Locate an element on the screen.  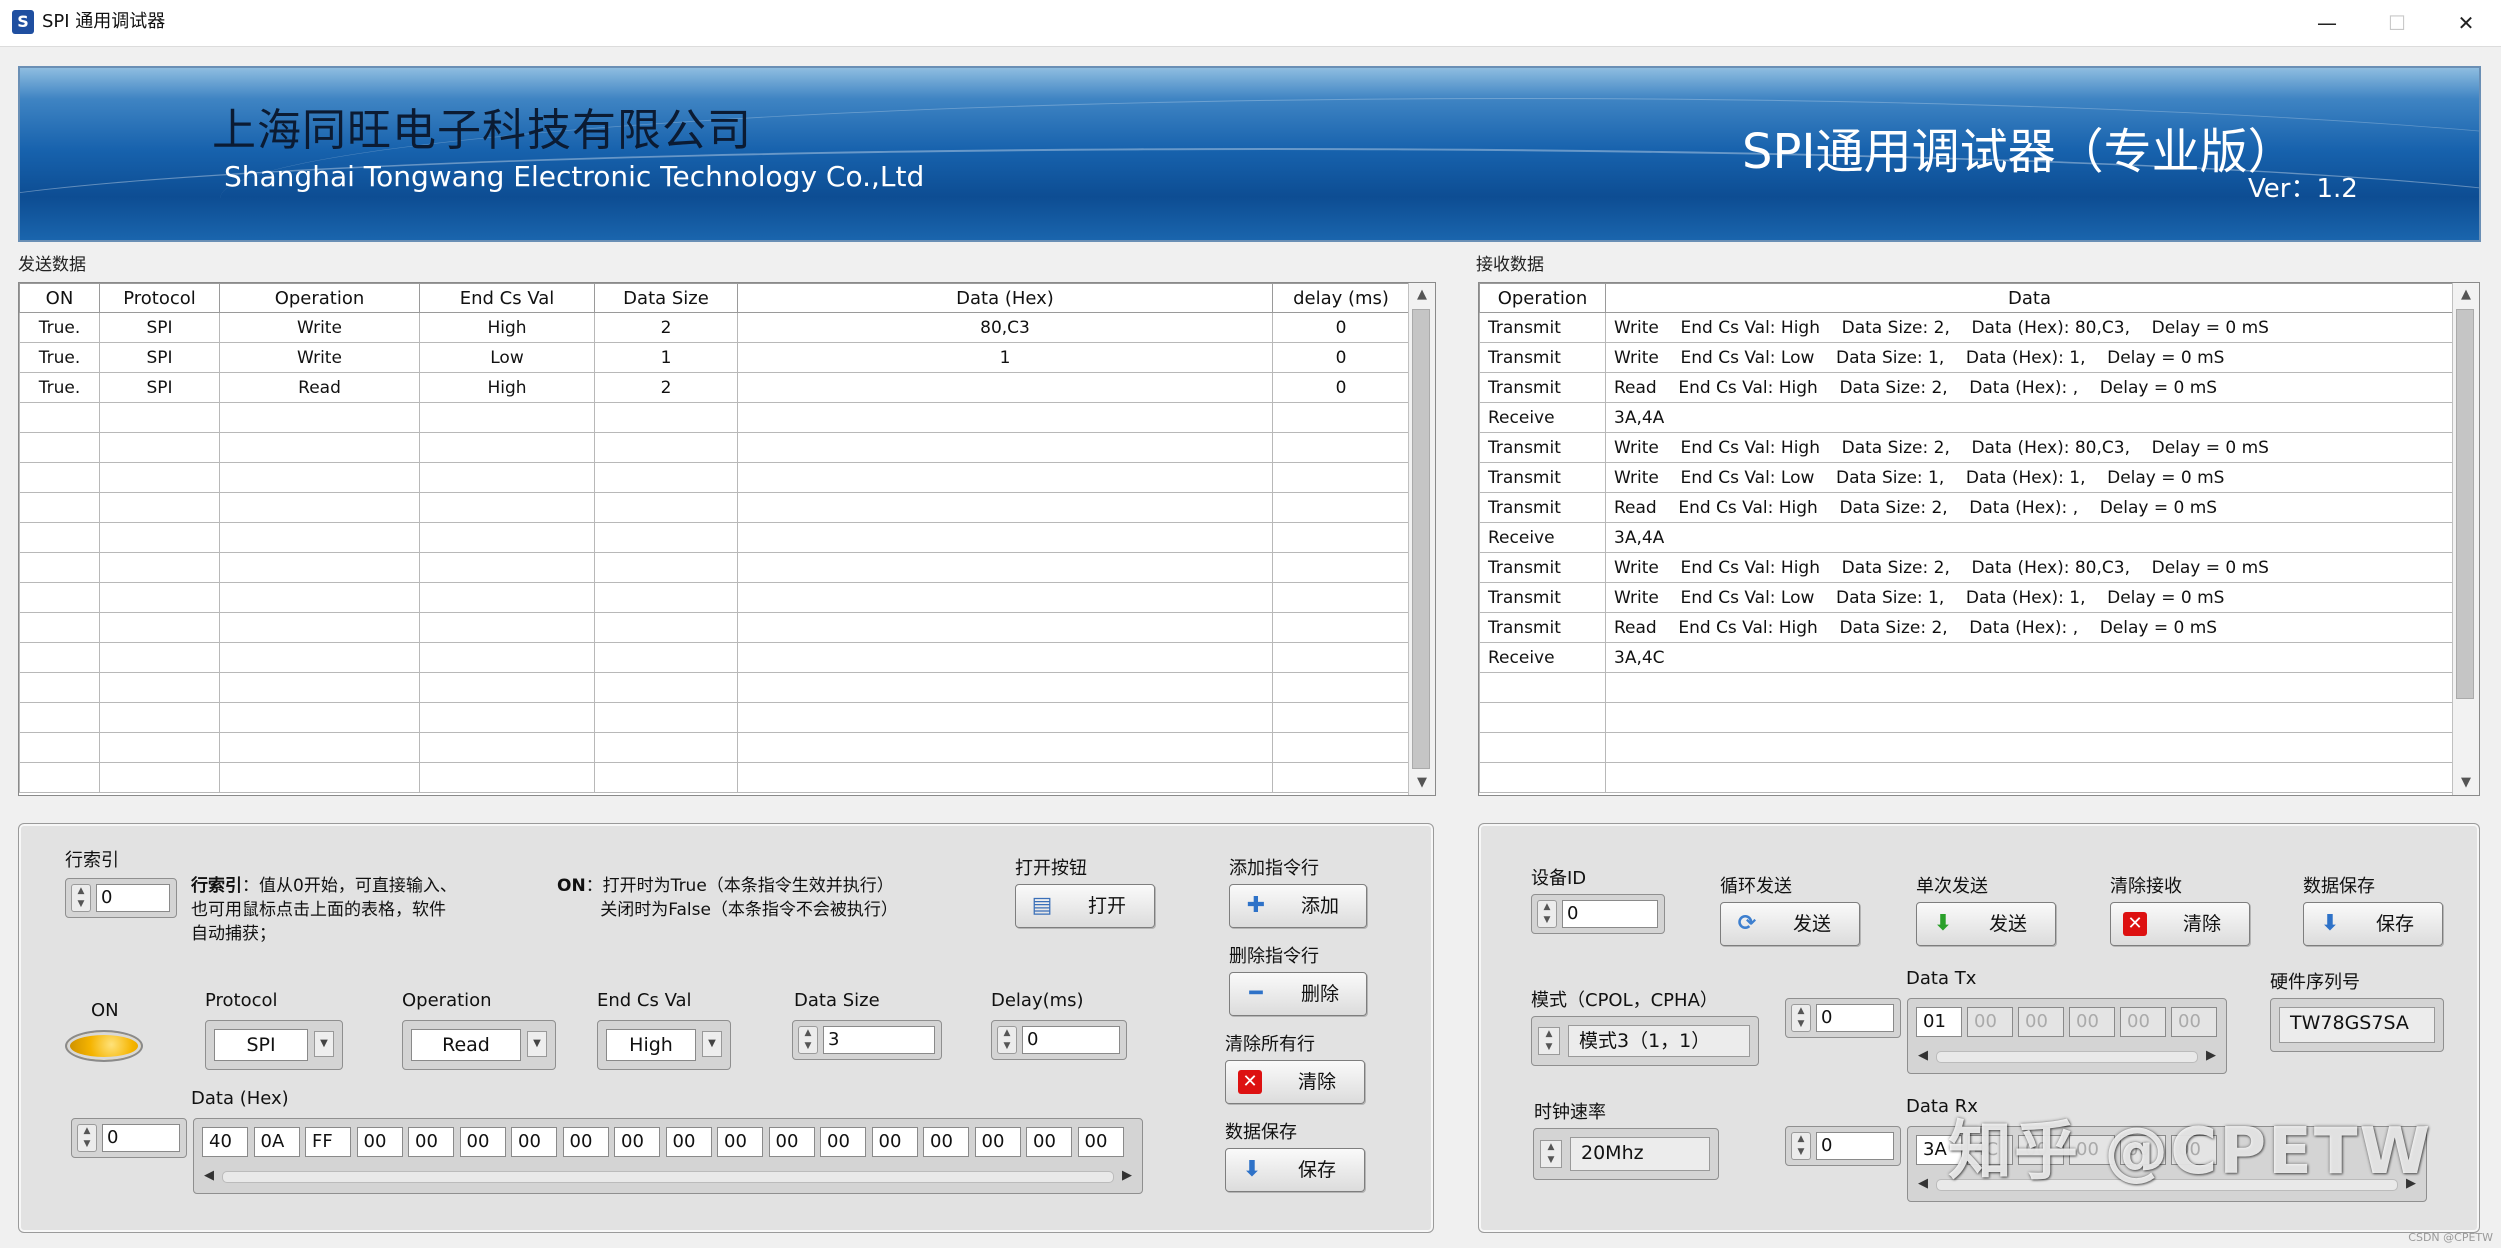
maximize-button: ☐ is located at coordinates (2397, 23).